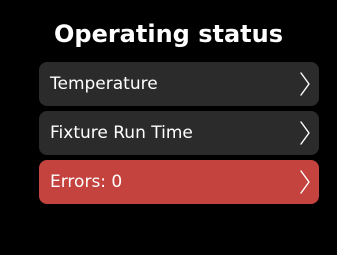 The width and height of the screenshot is (337, 255). Describe the element at coordinates (179, 182) in the screenshot. I see `menu-item-errors: Errors: 0` at that location.